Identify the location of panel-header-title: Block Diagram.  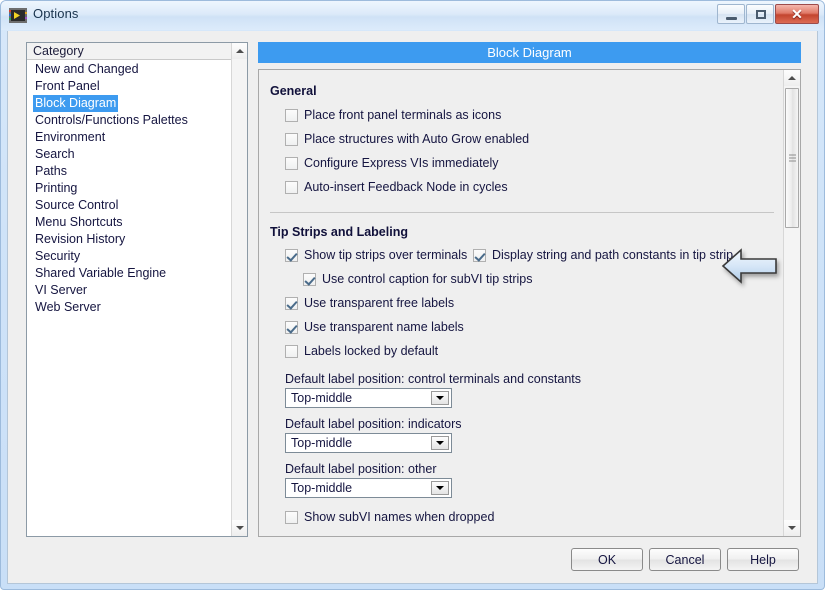
(529, 52).